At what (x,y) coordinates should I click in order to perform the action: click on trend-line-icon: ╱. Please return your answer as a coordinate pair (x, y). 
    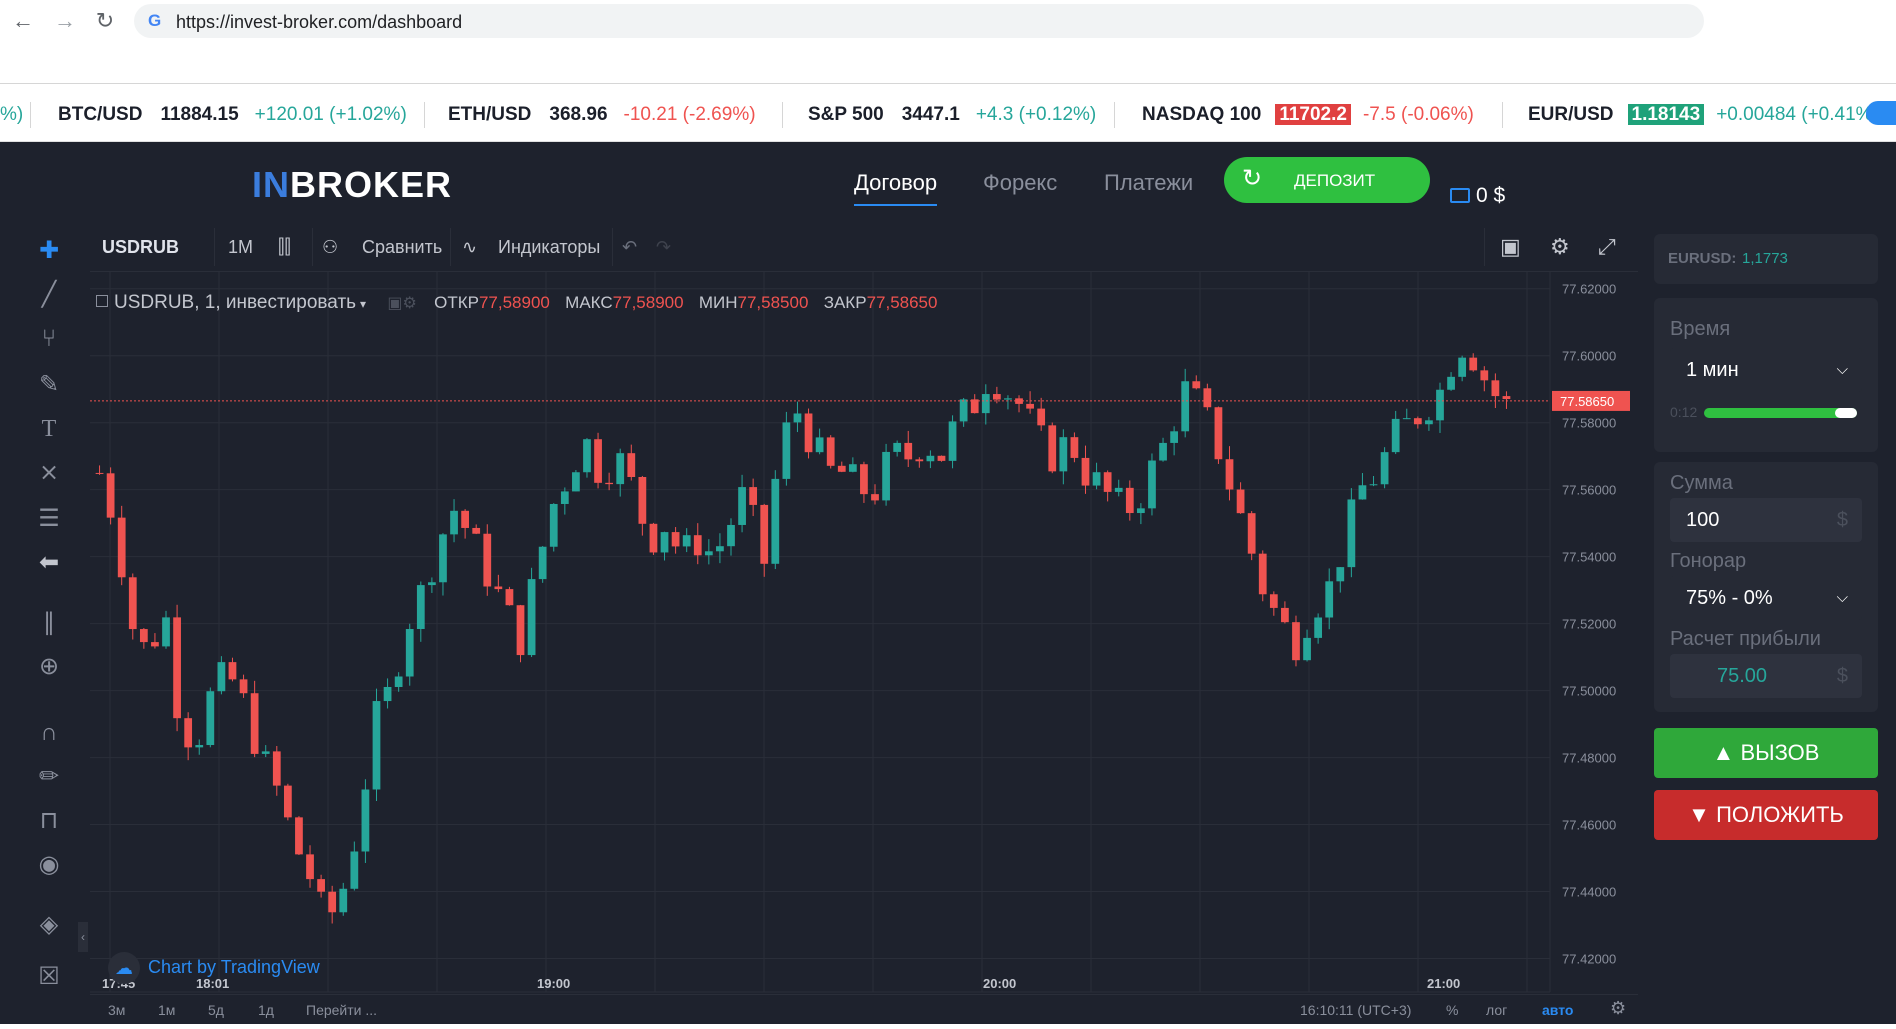
    Looking at the image, I should click on (49, 295).